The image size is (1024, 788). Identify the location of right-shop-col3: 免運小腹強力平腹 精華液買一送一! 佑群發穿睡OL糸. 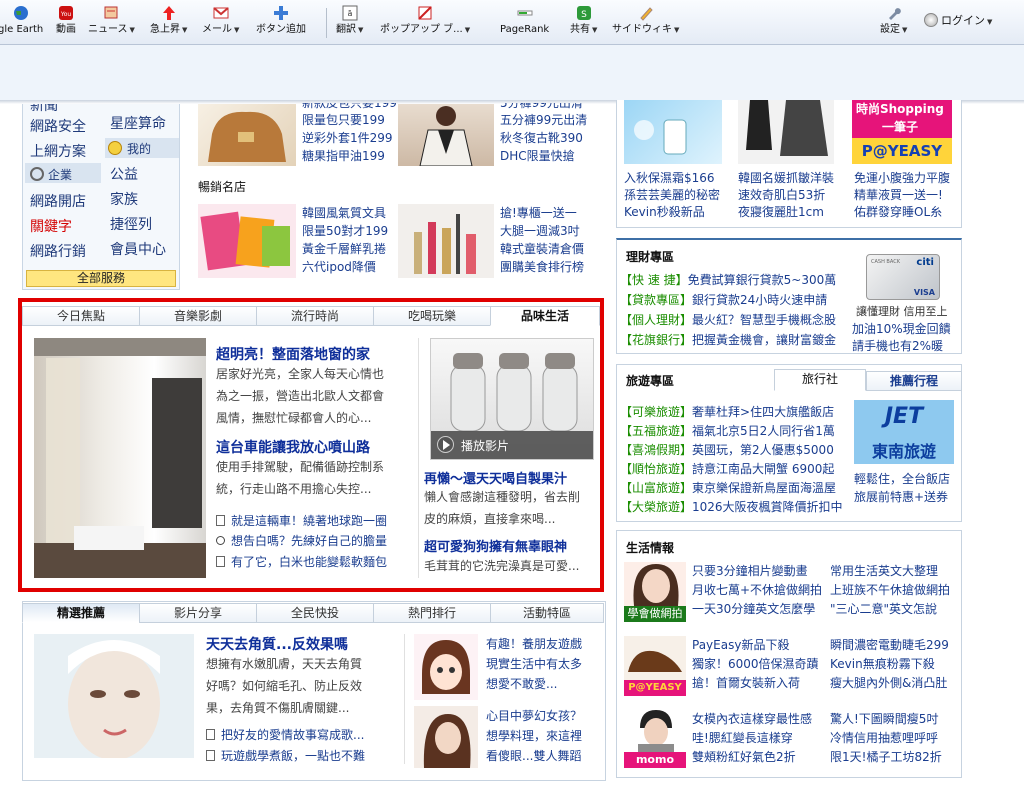
(902, 195).